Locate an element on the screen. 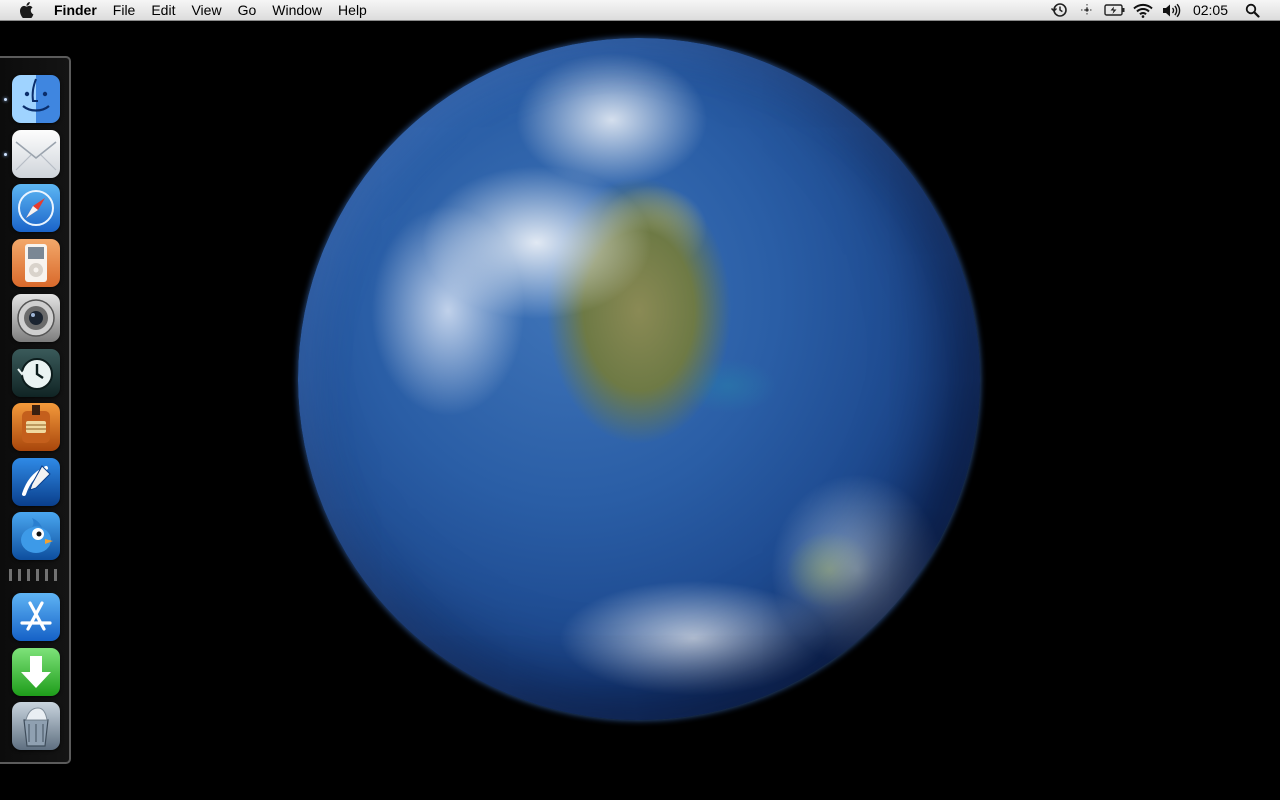  volume-menu is located at coordinates (1171, 10).